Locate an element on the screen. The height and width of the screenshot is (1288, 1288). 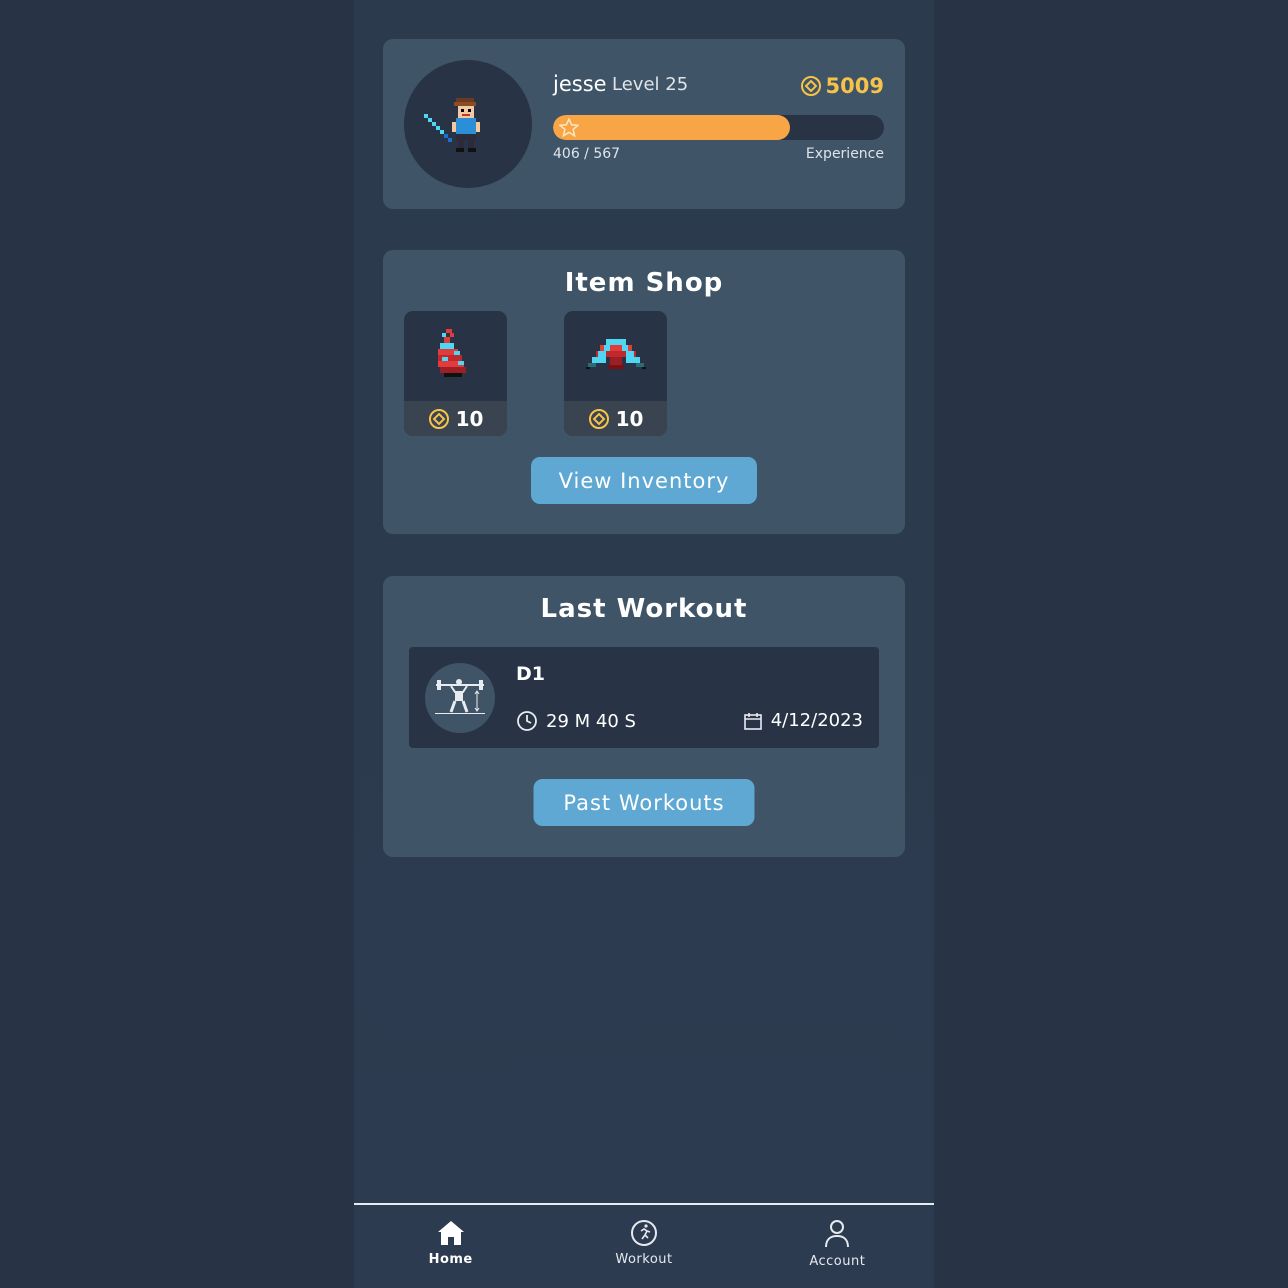
experience-bar is located at coordinates (718, 127).